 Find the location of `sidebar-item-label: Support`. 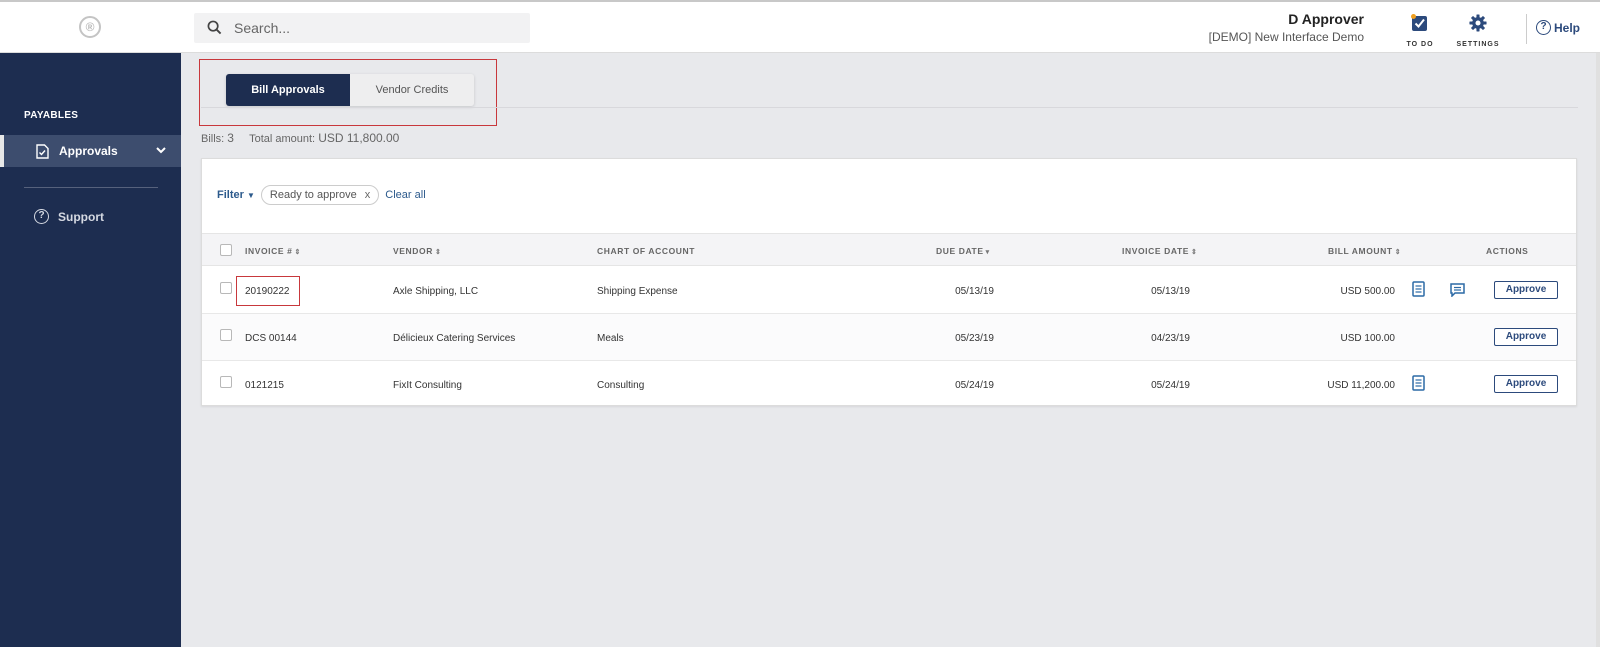

sidebar-item-label: Support is located at coordinates (81, 216).